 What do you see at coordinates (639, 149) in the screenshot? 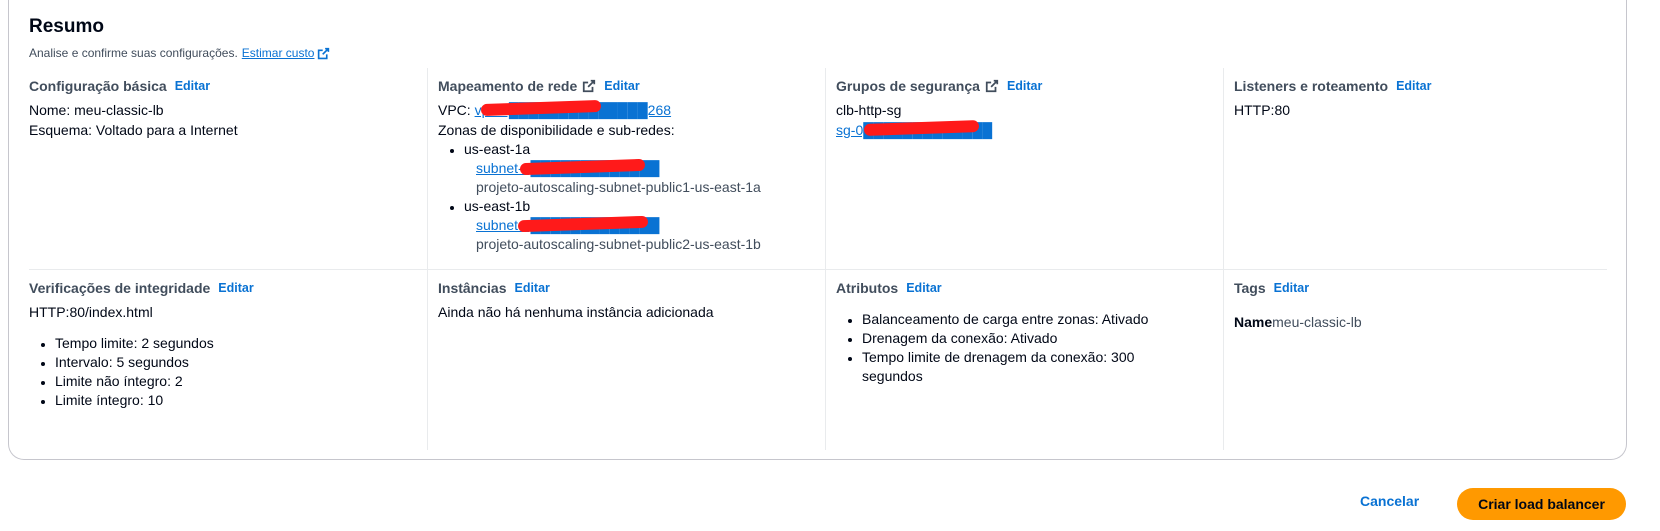
I see `zone-item-1a: us-east-1a` at bounding box center [639, 149].